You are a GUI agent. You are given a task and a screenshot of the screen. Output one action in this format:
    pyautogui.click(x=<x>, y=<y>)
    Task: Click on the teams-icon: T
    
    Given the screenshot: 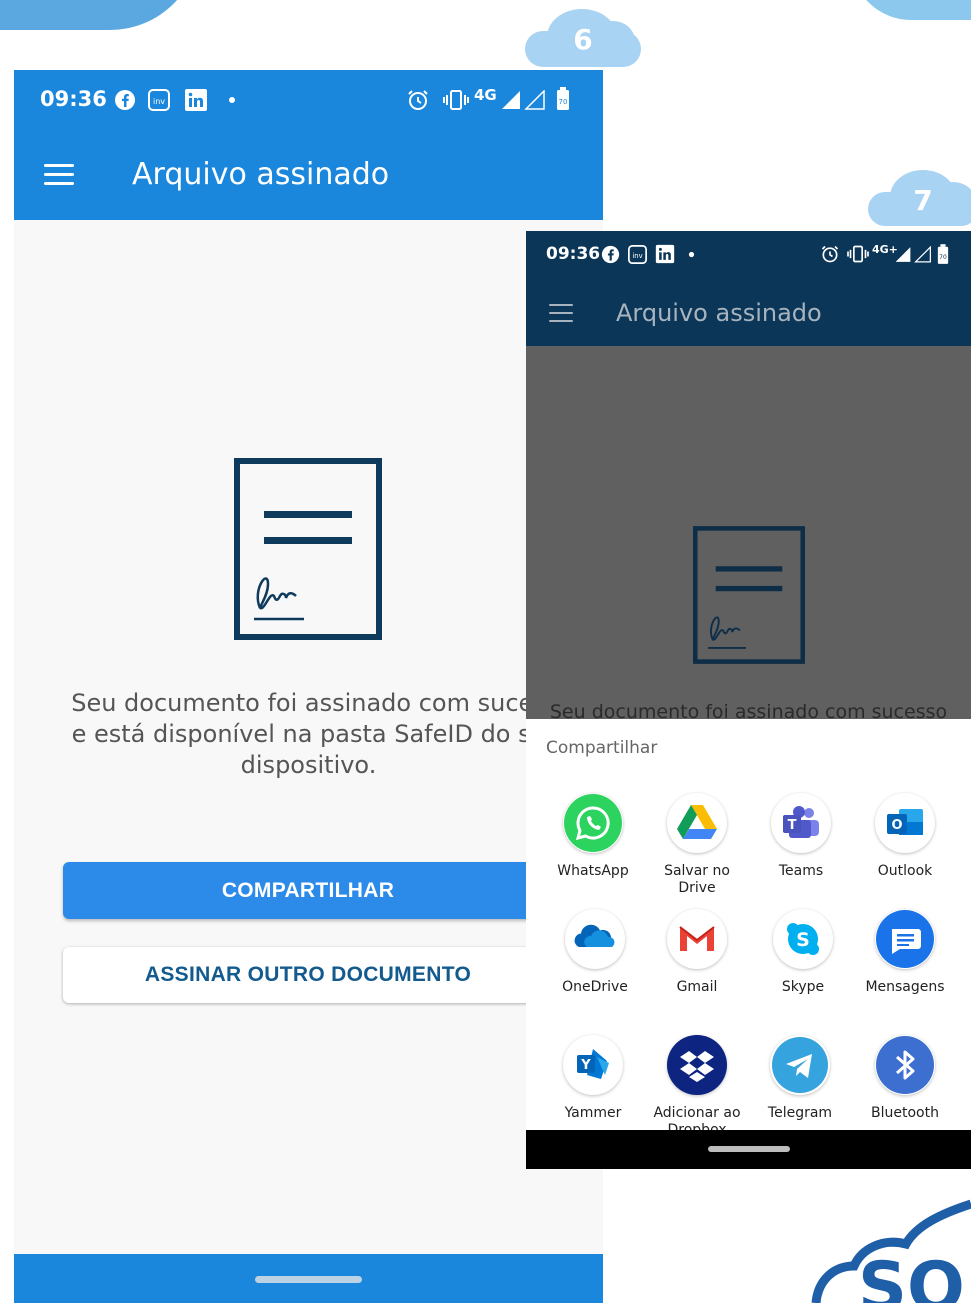 What is the action you would take?
    pyautogui.click(x=801, y=823)
    